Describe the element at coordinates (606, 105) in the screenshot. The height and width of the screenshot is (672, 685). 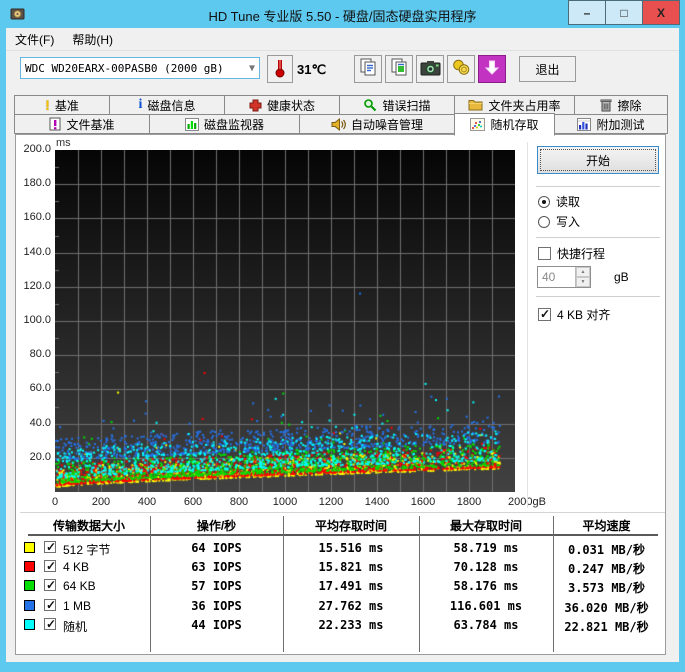
I see `trash-icon` at that location.